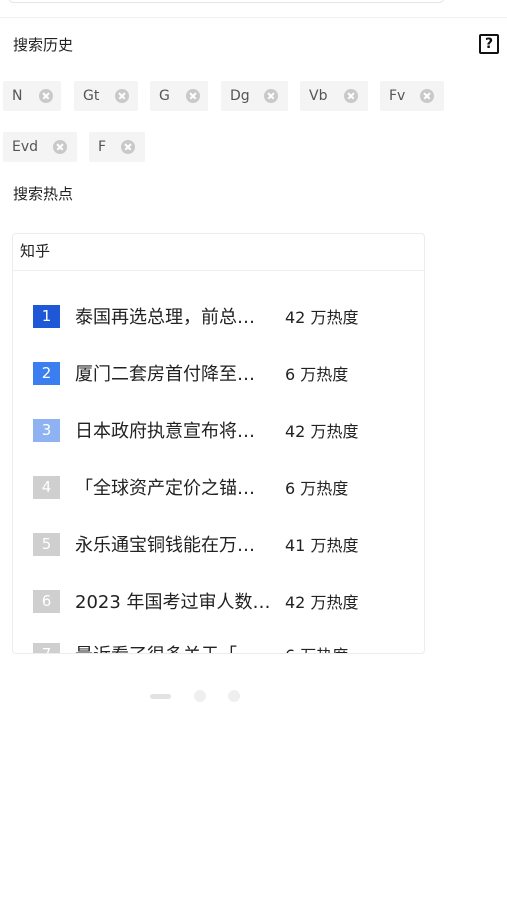 The height and width of the screenshot is (900, 507). I want to click on search-history-title: 搜索历史, so click(43, 45).